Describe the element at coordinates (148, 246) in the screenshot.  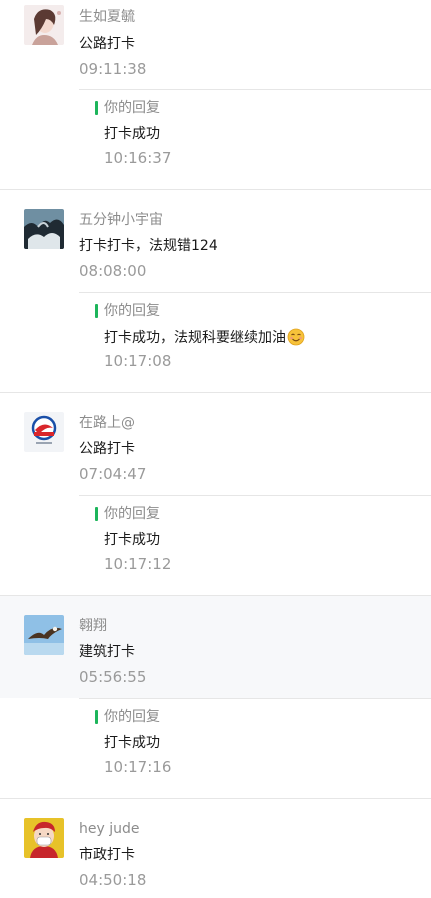
I see `message-text: 打卡打卡，法规错124` at that location.